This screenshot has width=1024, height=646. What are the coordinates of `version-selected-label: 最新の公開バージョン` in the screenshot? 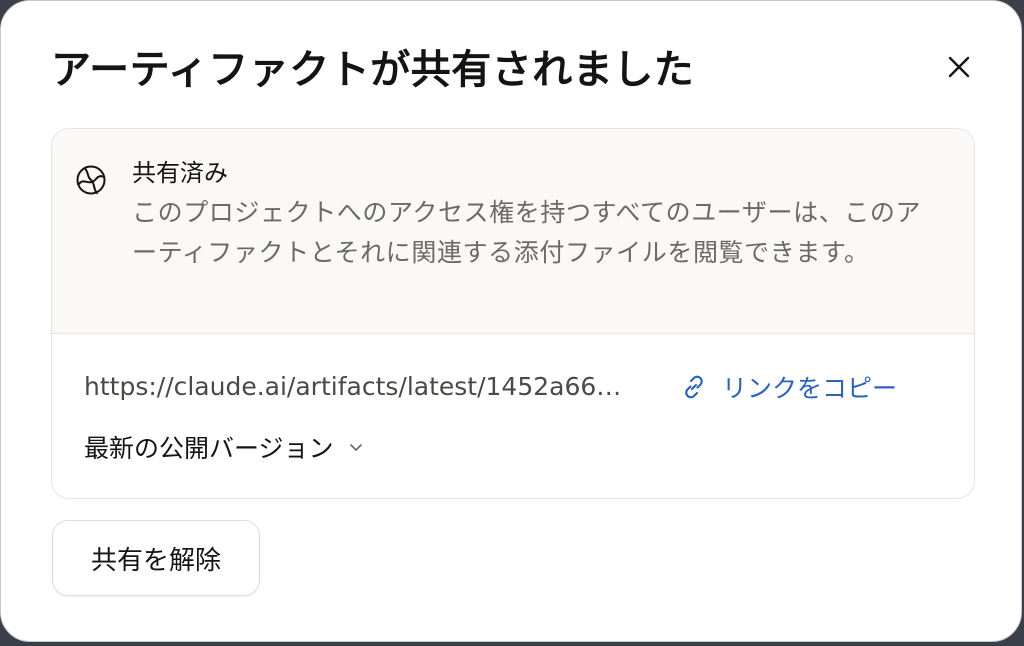 It's located at (209, 448).